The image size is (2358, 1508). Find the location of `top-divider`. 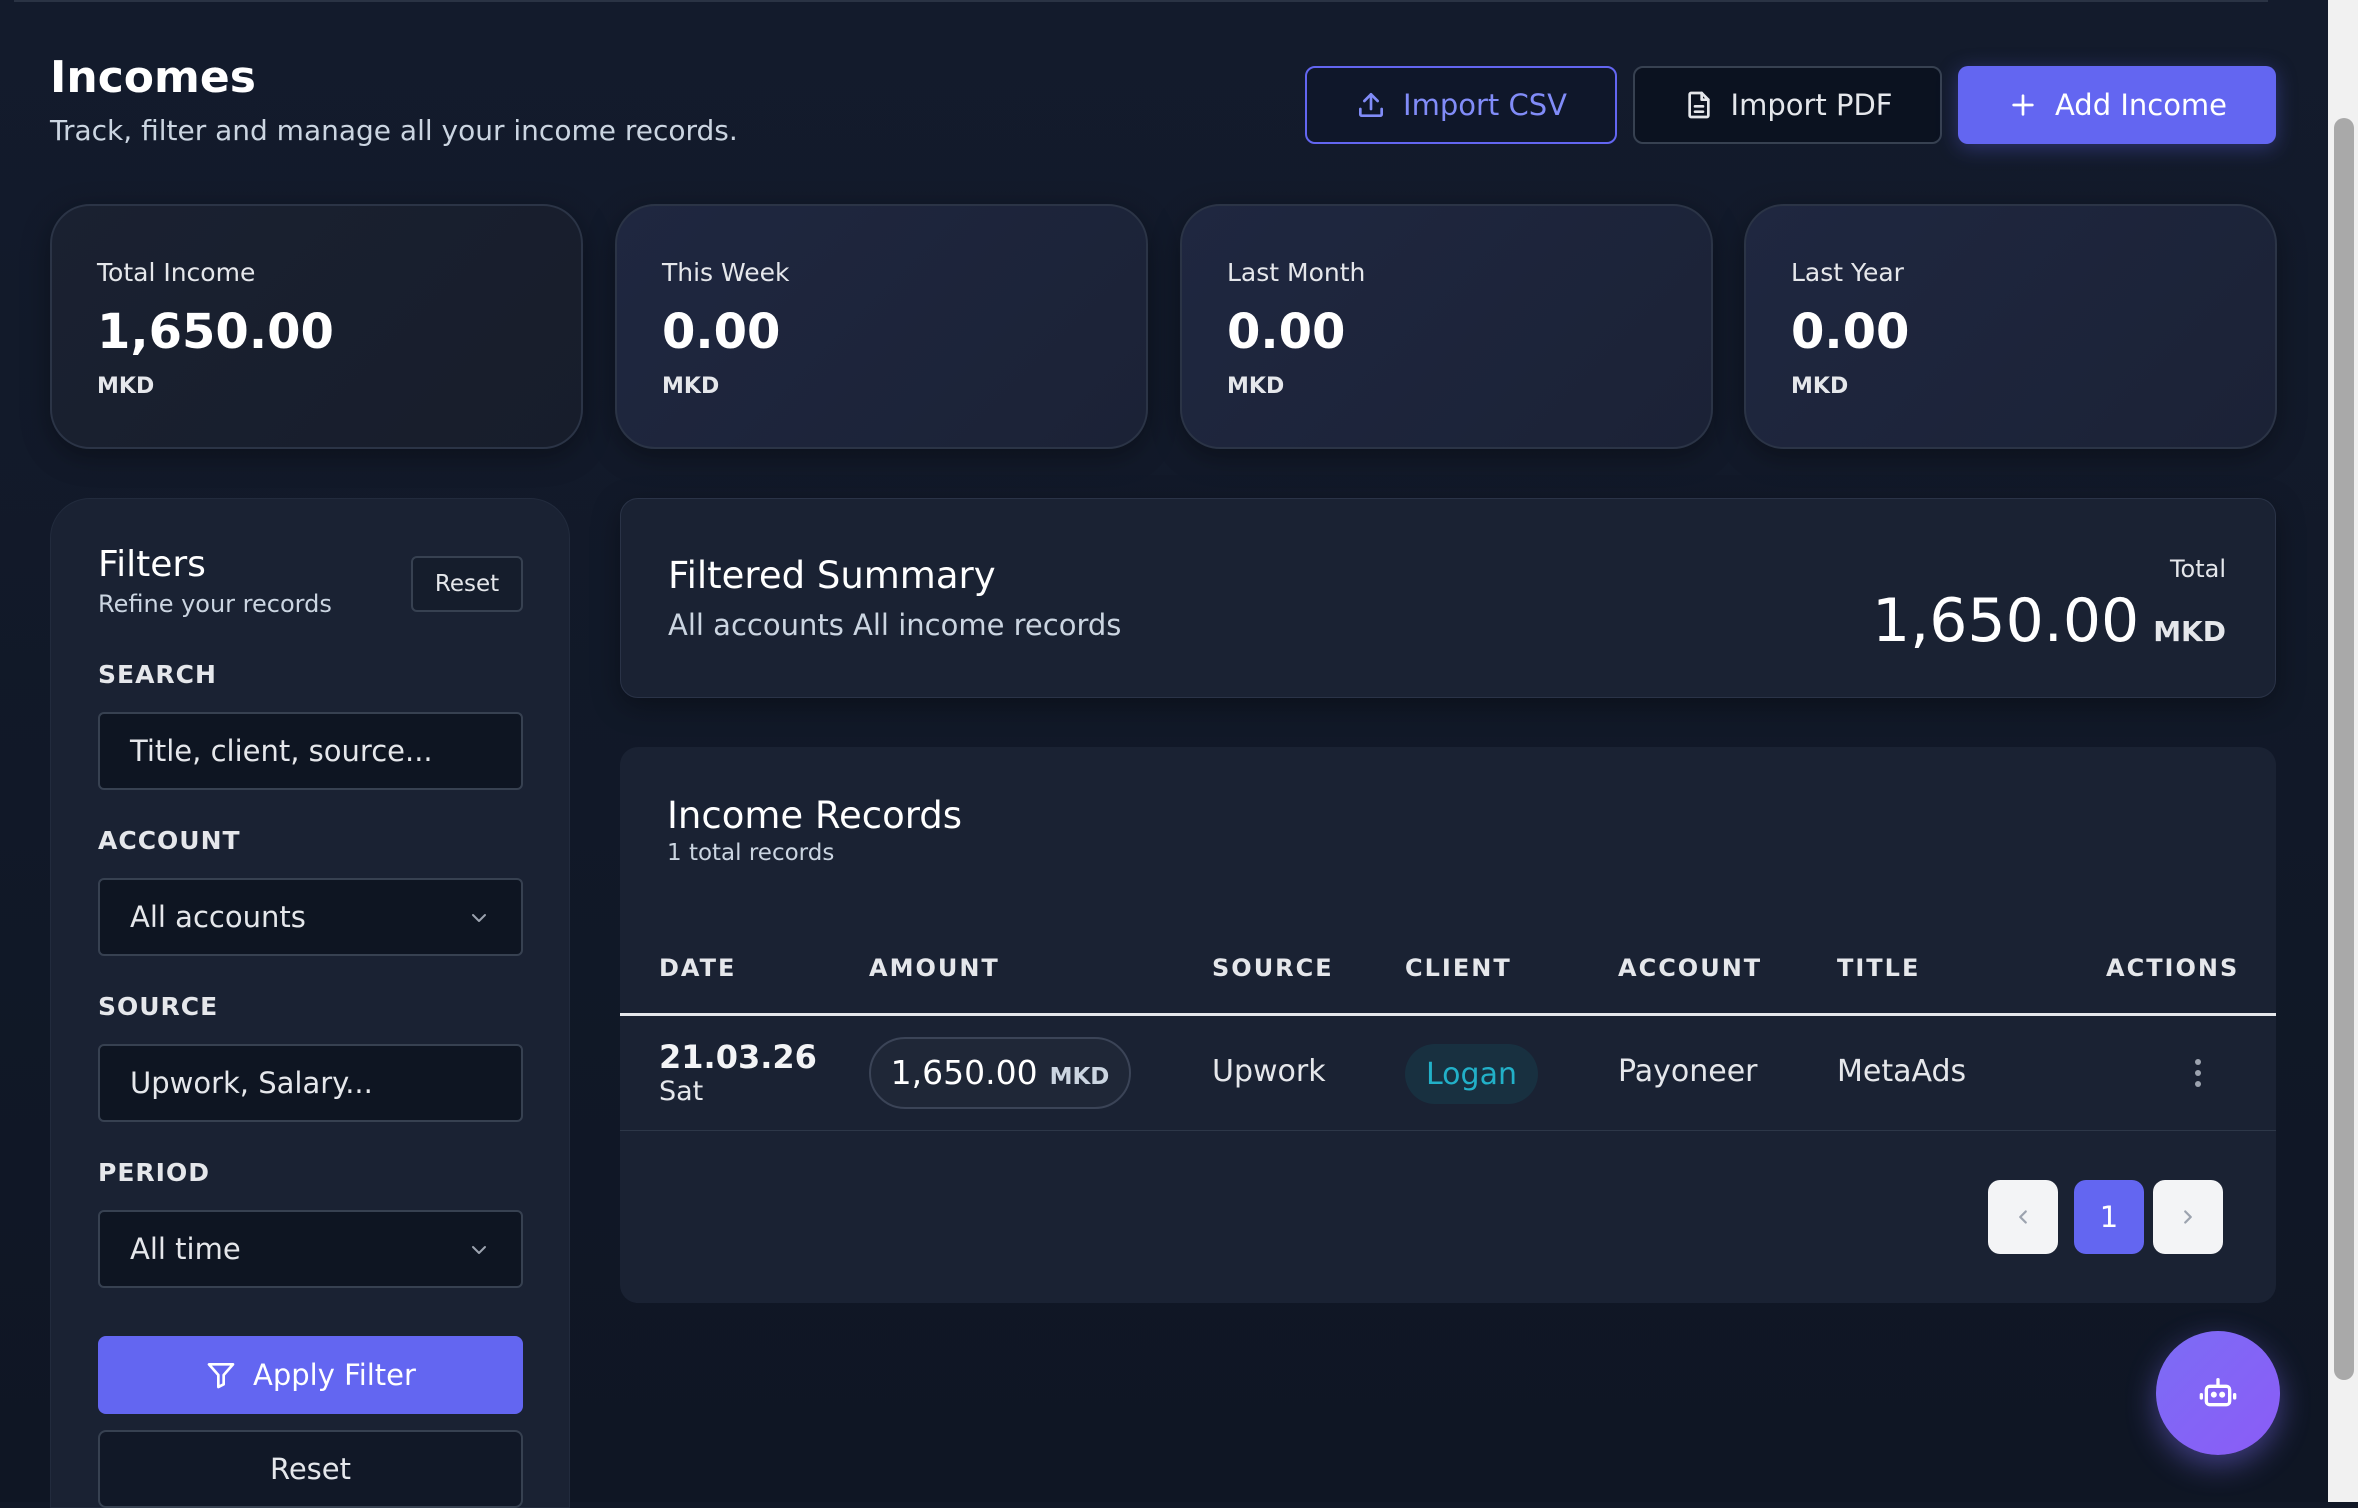

top-divider is located at coordinates (1141, 1).